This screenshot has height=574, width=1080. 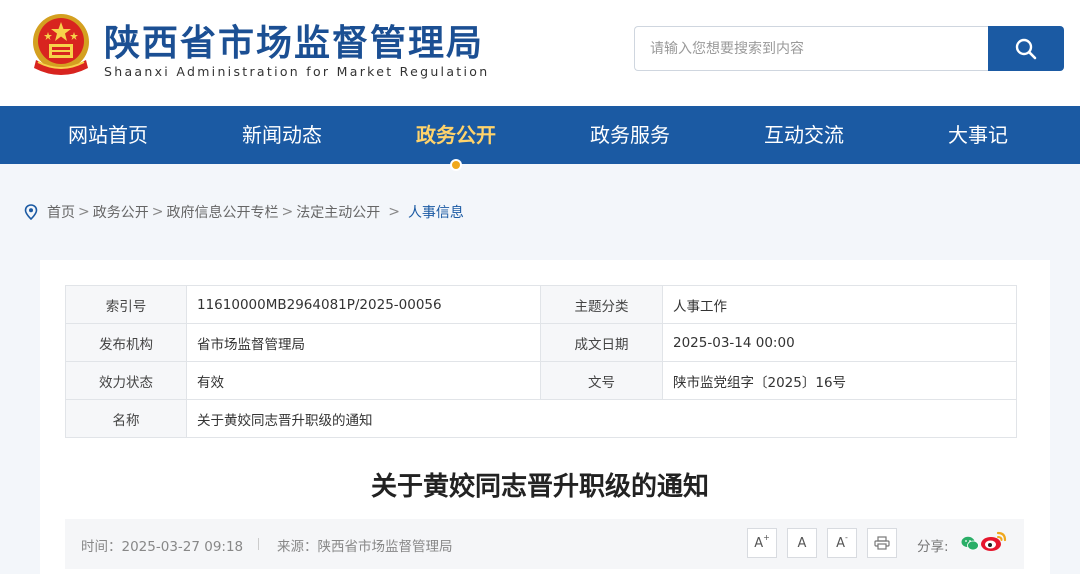 I want to click on meta-label-publisher: 发布机构, so click(x=126, y=342).